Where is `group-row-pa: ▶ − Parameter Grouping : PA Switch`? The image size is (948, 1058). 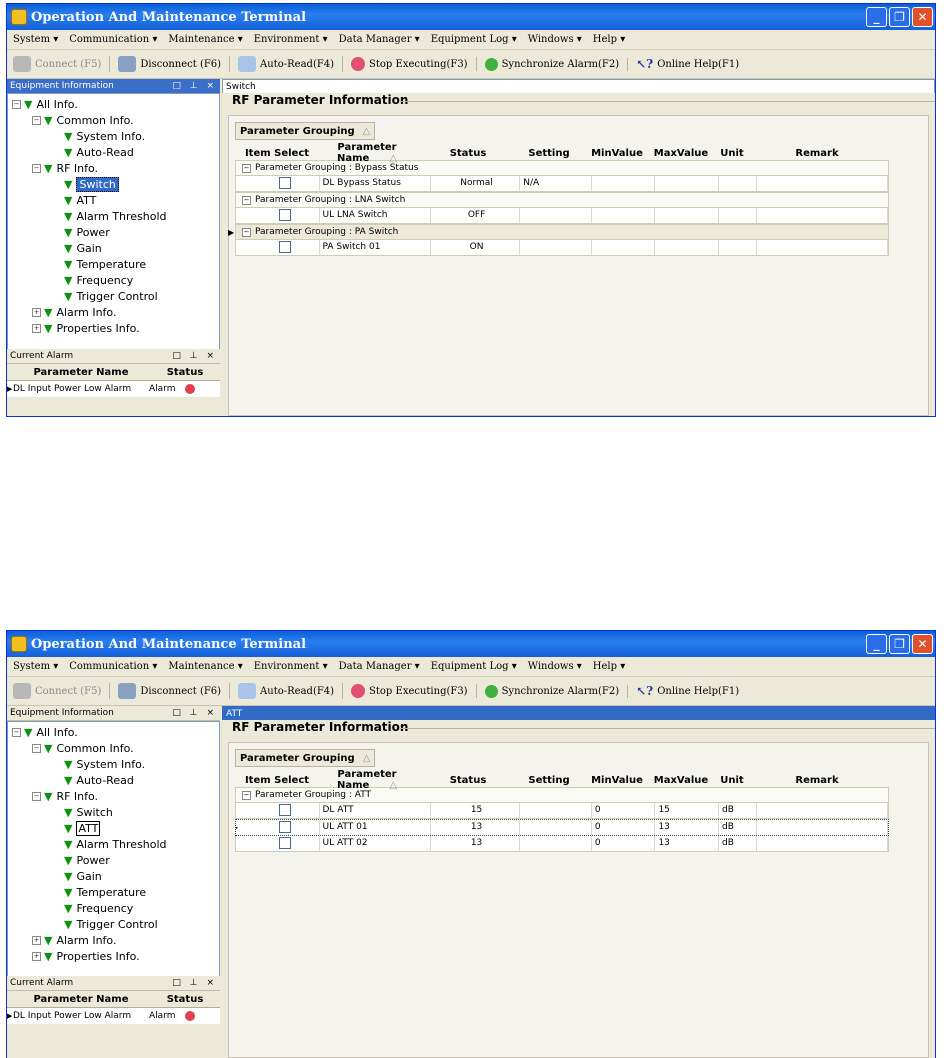 group-row-pa: ▶ − Parameter Grouping : PA Switch is located at coordinates (558, 232).